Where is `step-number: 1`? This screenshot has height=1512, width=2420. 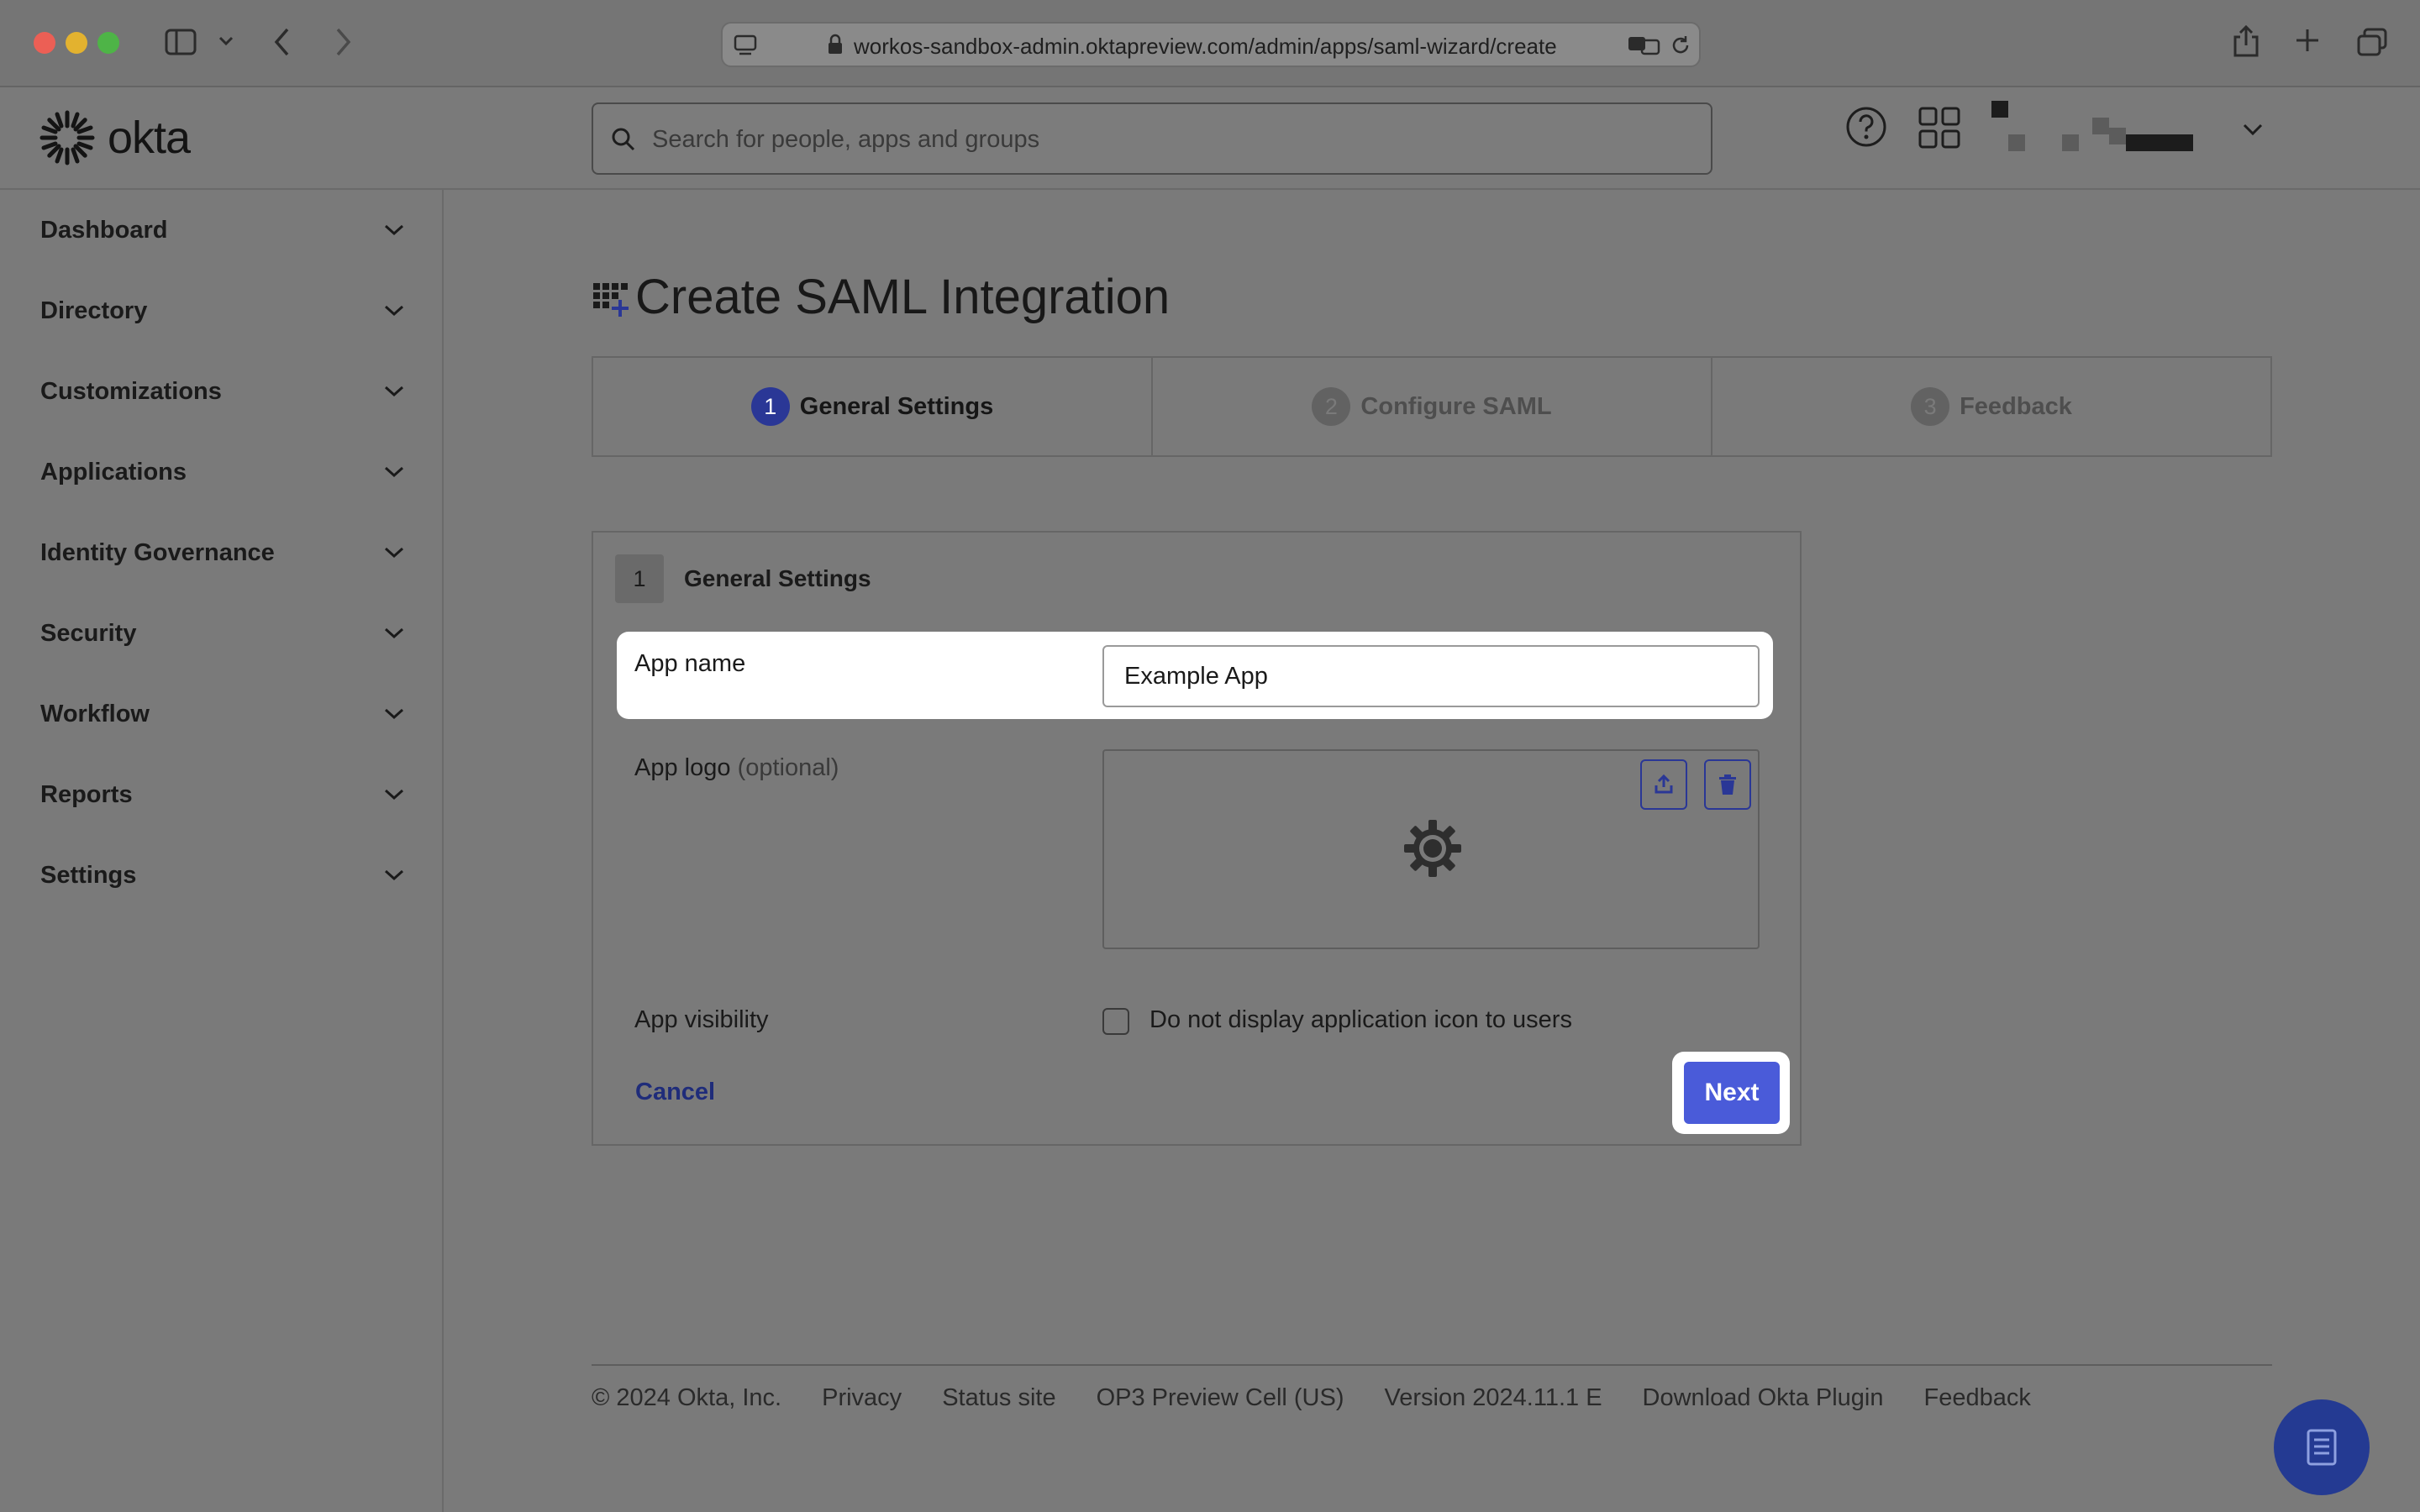 step-number: 1 is located at coordinates (770, 406).